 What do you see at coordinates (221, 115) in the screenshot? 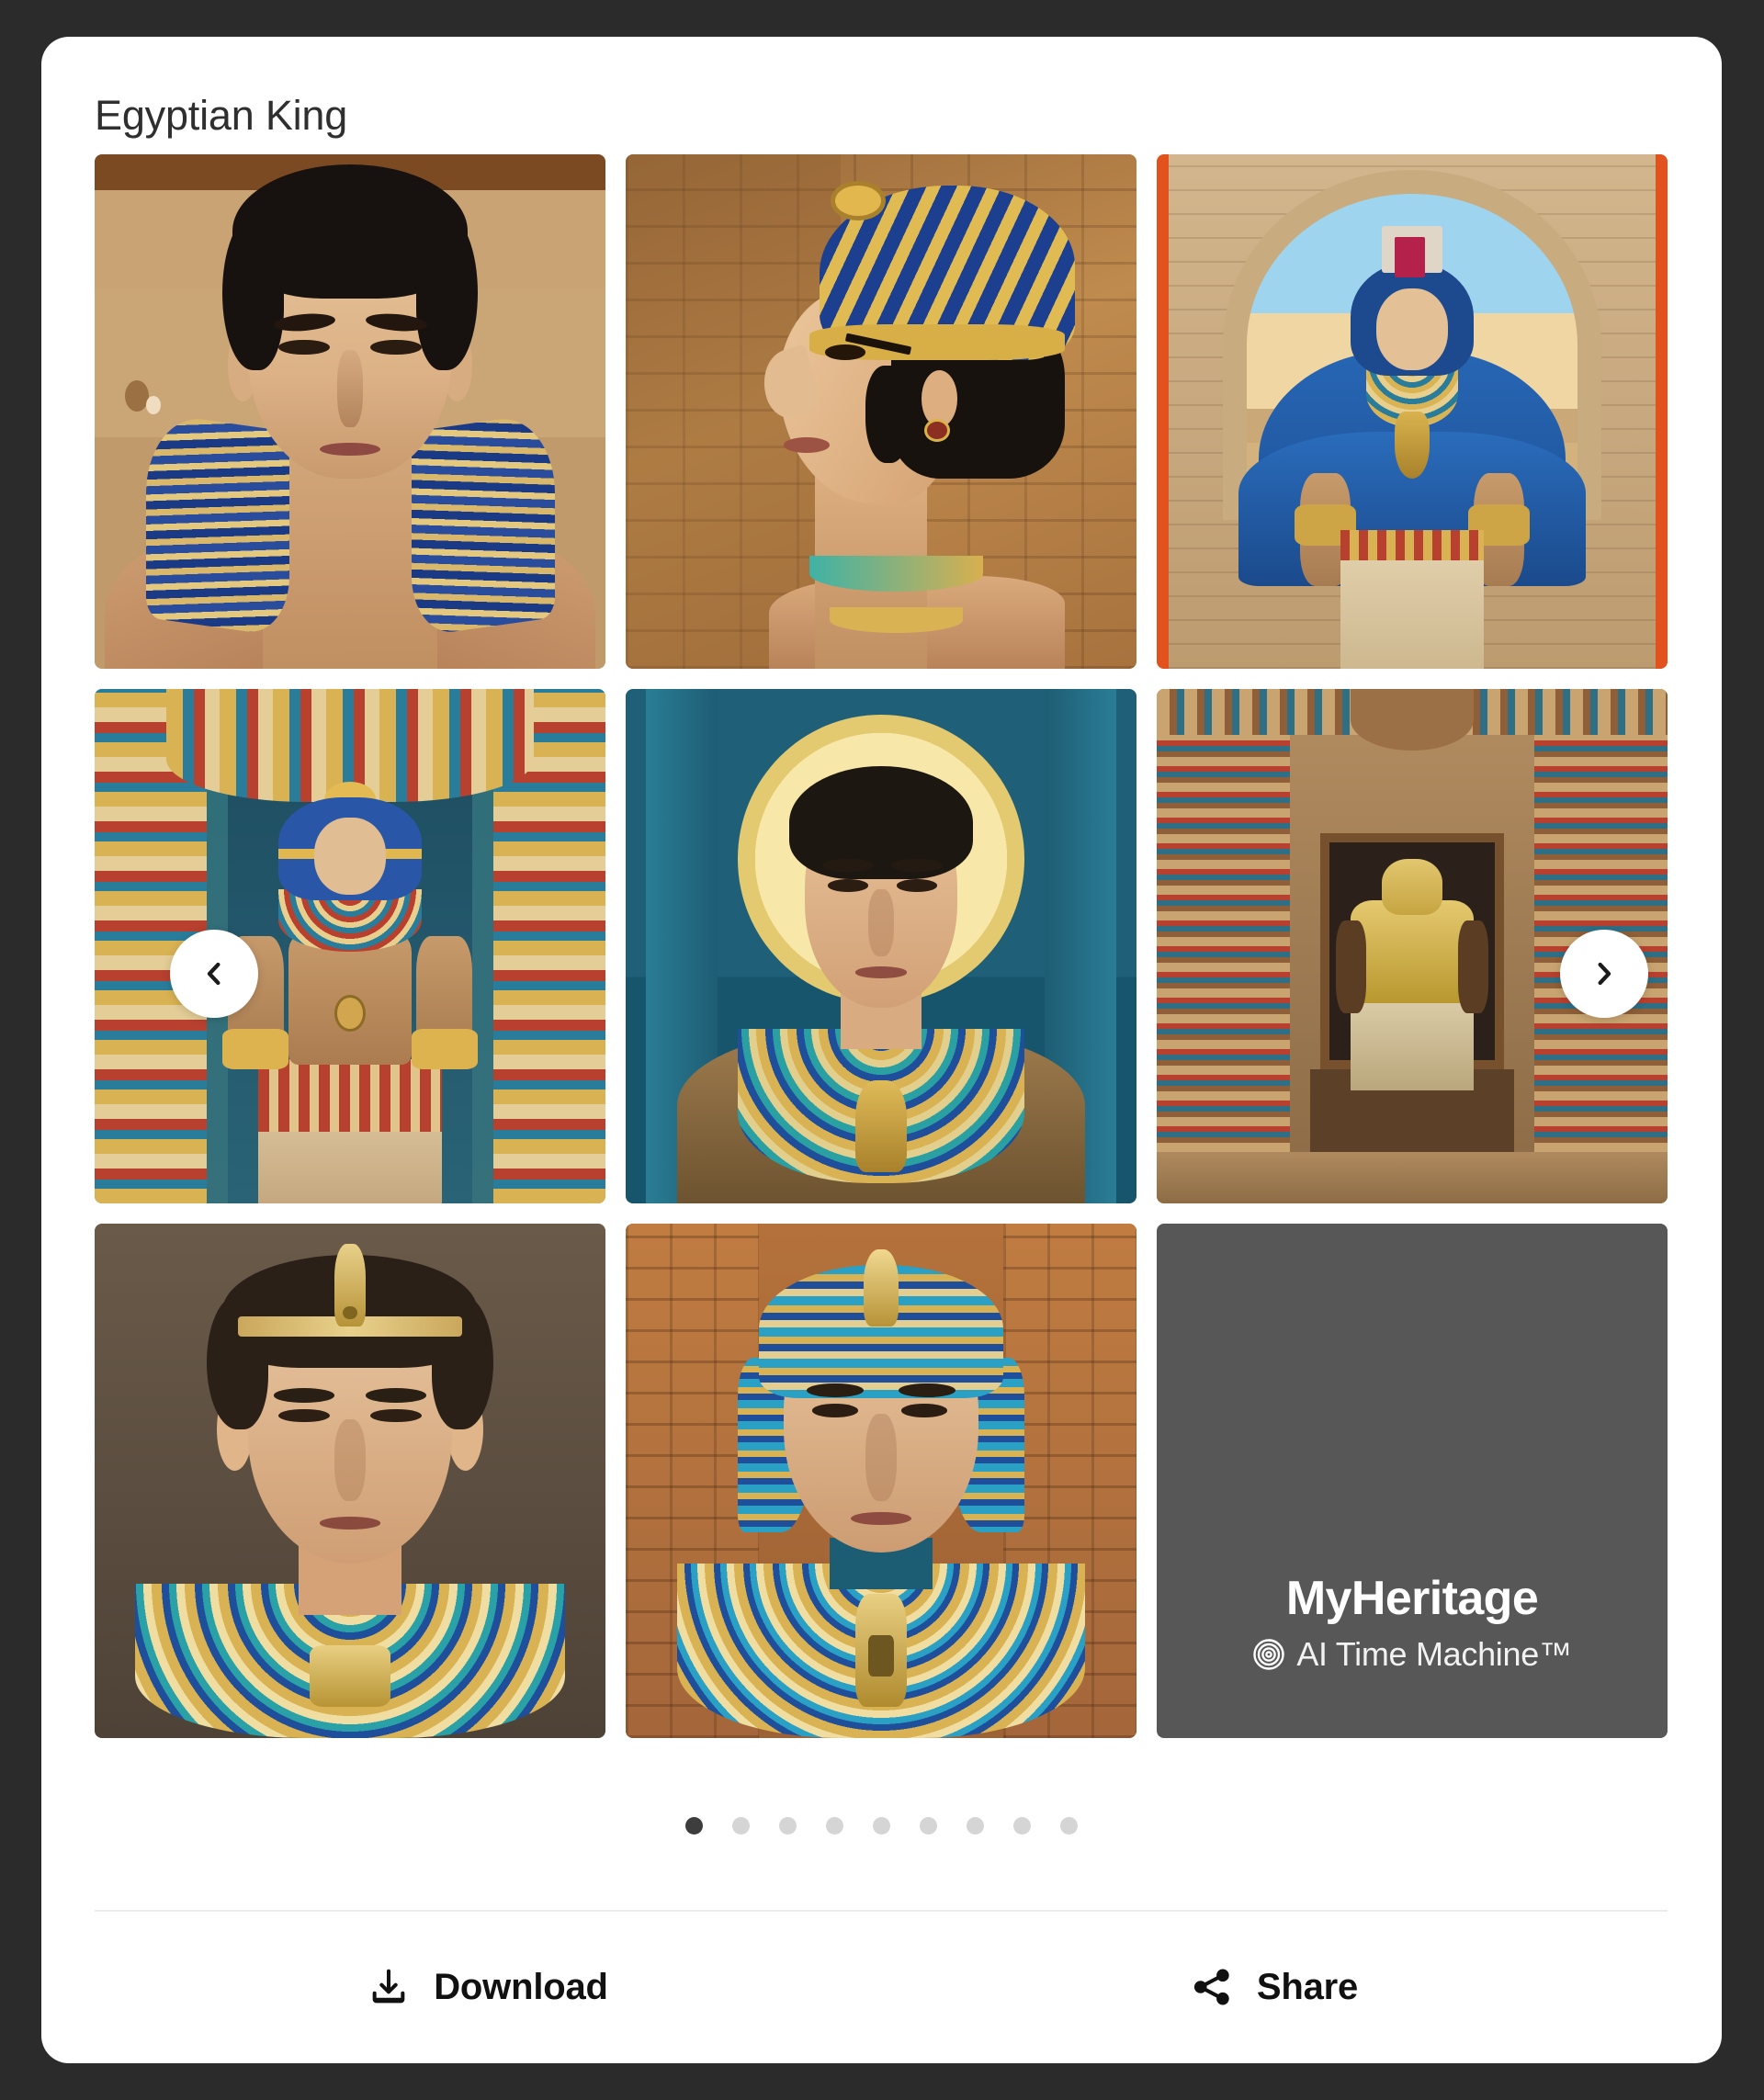
I see `page-title: Egyptian King` at bounding box center [221, 115].